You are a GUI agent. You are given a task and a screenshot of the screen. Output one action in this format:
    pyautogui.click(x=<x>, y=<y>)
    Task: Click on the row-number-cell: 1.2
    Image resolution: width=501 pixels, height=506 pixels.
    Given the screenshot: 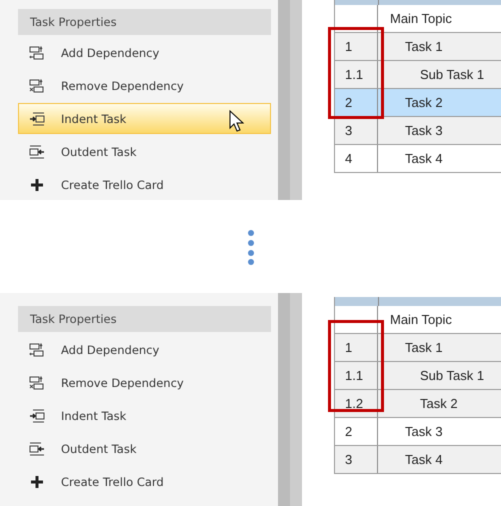 What is the action you would take?
    pyautogui.click(x=356, y=403)
    